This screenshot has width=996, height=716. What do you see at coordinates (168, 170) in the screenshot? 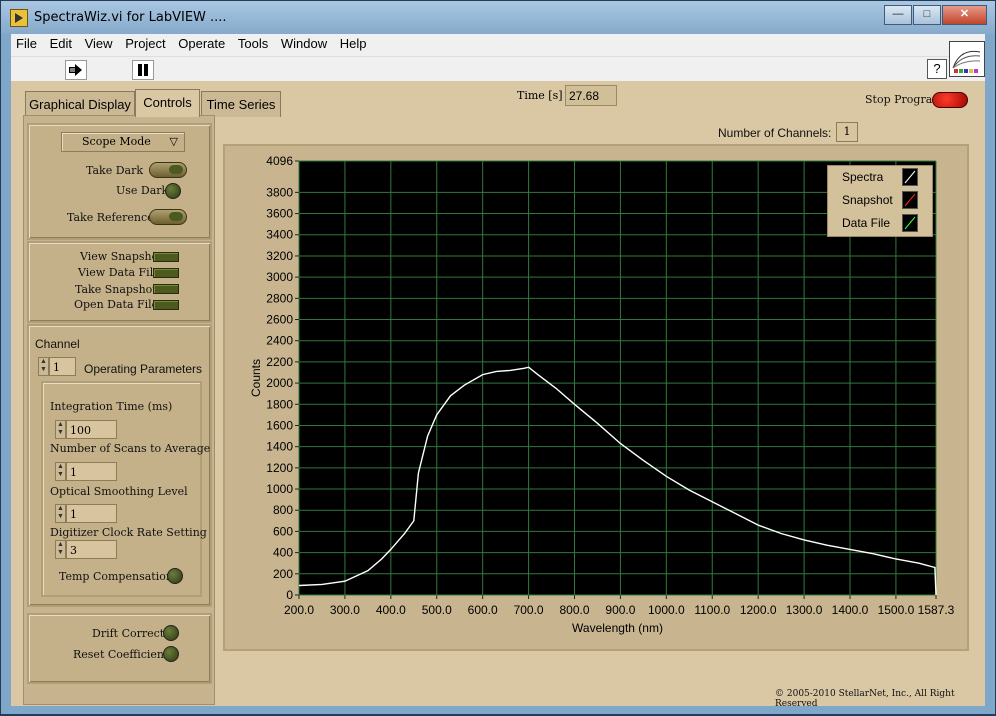
I see `take-dark-switch` at bounding box center [168, 170].